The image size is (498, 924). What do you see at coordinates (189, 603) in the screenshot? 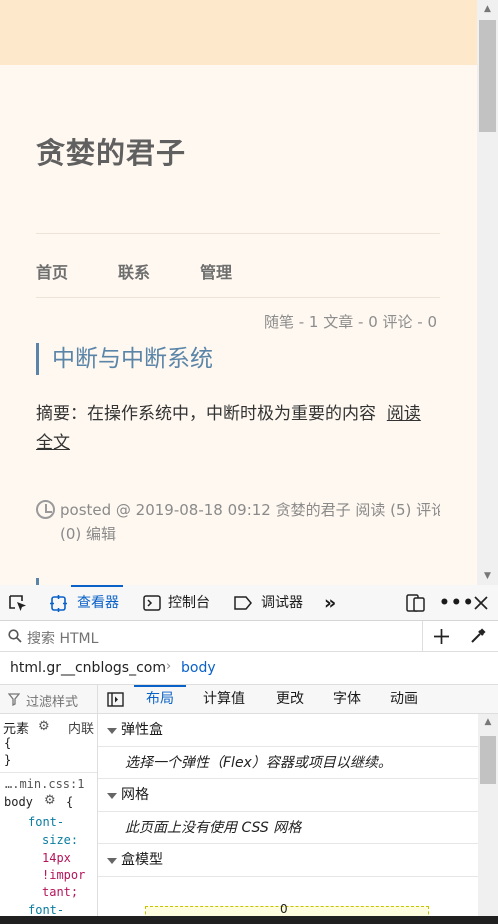
I see `tab-console: 控制台` at bounding box center [189, 603].